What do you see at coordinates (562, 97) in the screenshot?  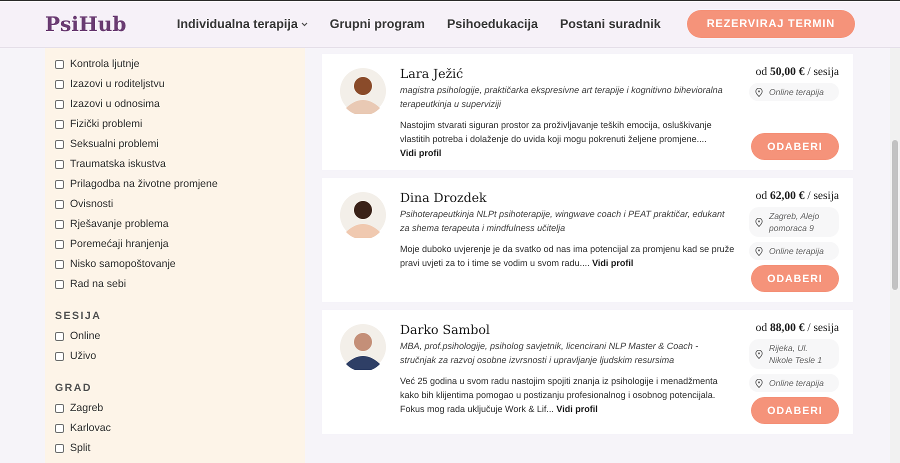 I see `therapist-credentials: magistra psihologije, praktičarka ekspresivne art terapije i kognitivno bihevioralna terapeutkinja u superviziji` at bounding box center [562, 97].